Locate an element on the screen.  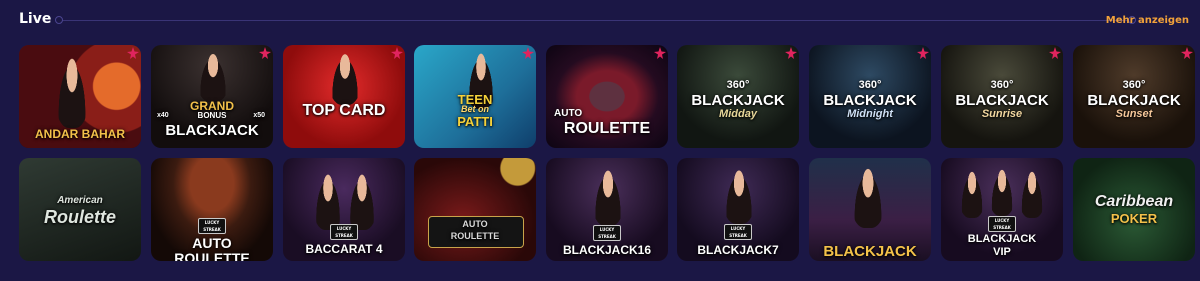
game-title-line1: Caribbean is located at coordinates (1134, 201).